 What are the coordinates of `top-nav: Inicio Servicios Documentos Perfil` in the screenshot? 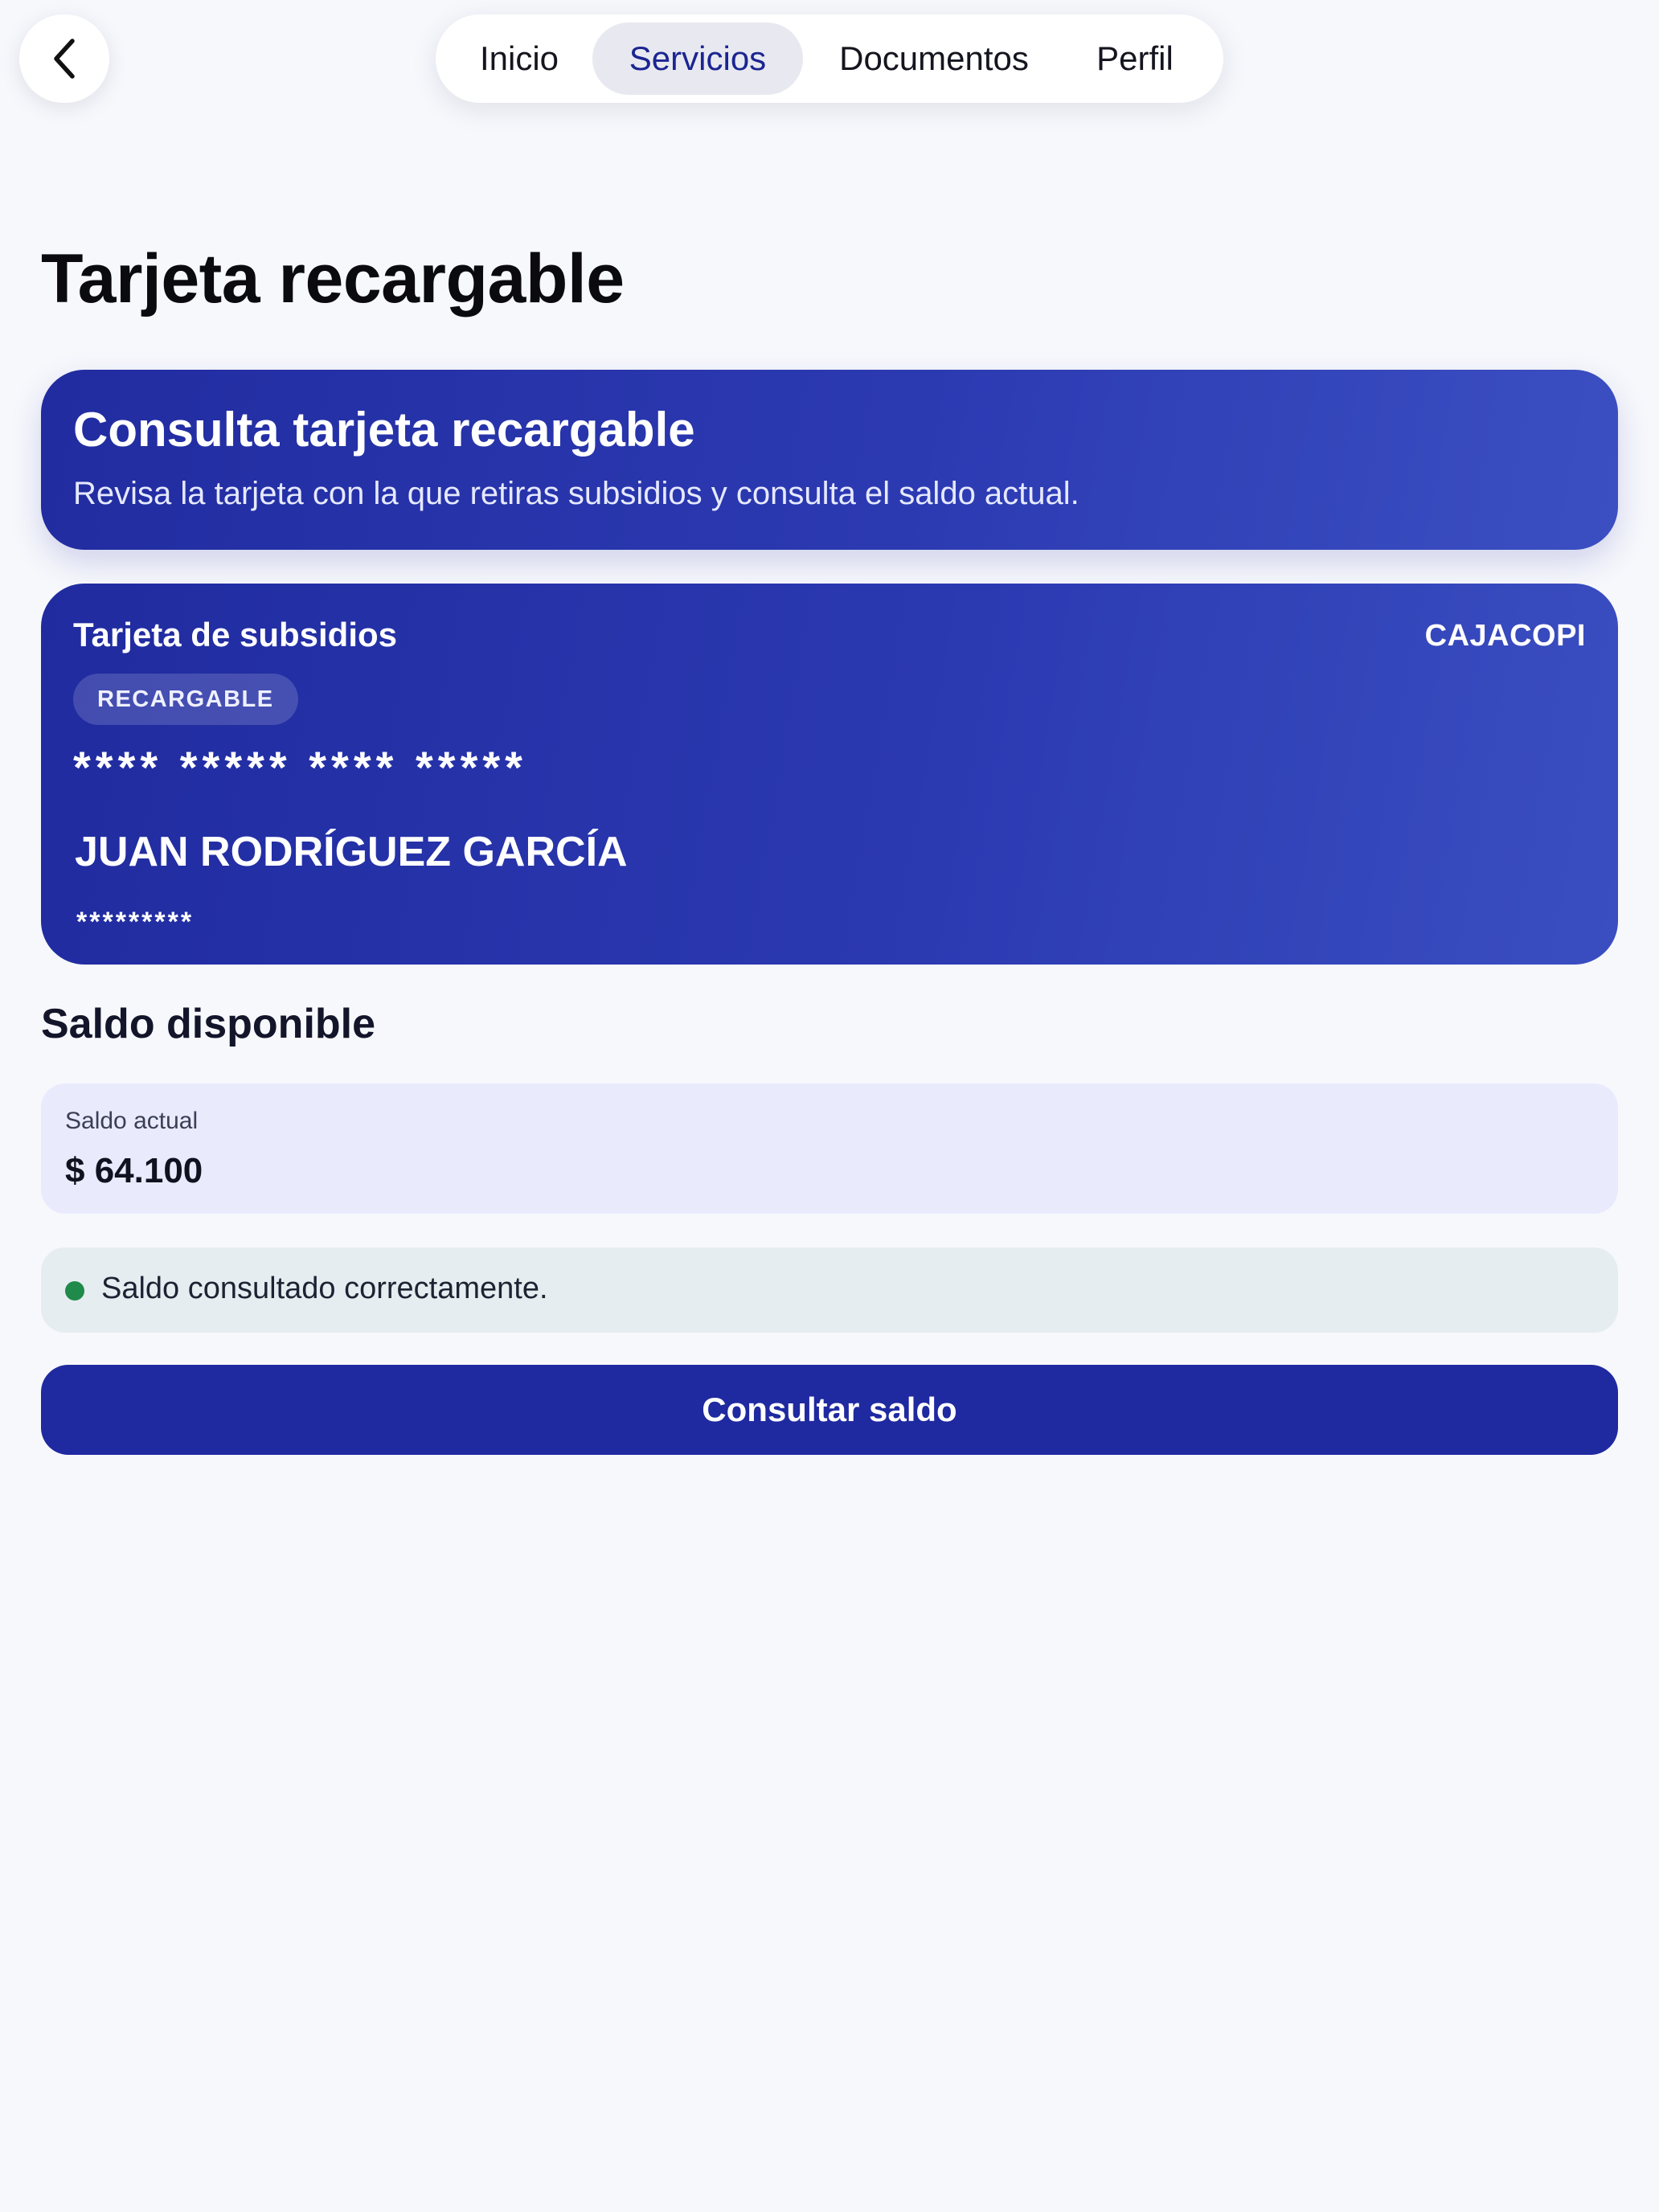 It's located at (829, 58).